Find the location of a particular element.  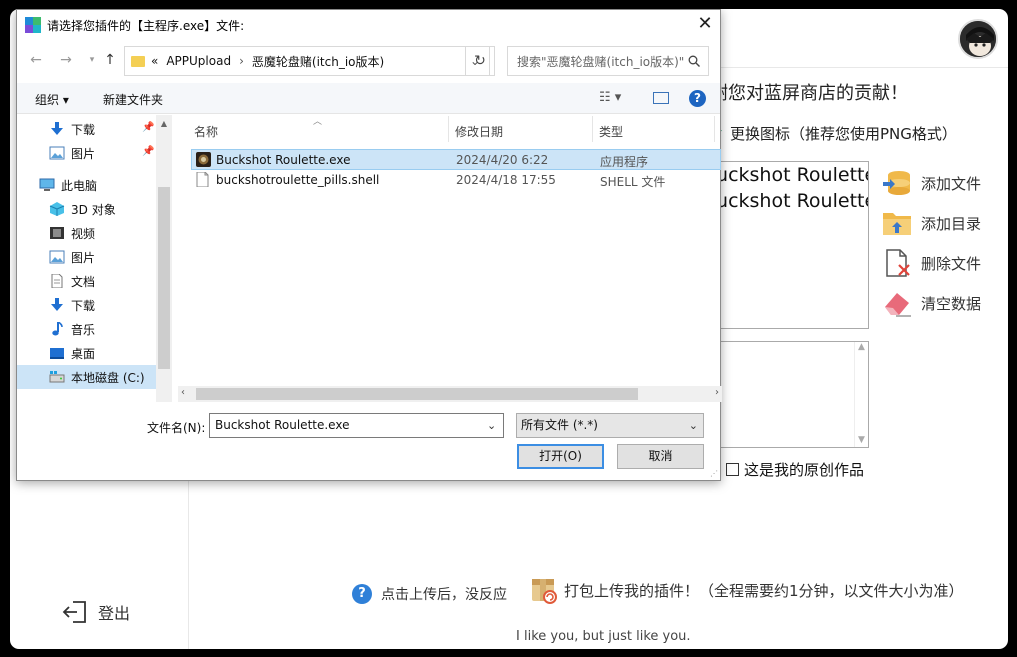

file-list-horizontal-scrollbar: ‹ › is located at coordinates (450, 394).